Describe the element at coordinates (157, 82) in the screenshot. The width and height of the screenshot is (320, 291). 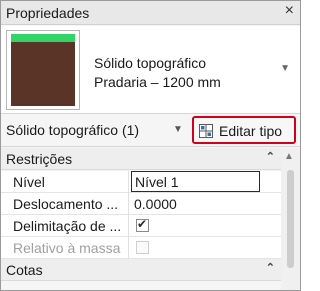
I see `type-variant-label: Pradaria – 1200 mm` at that location.